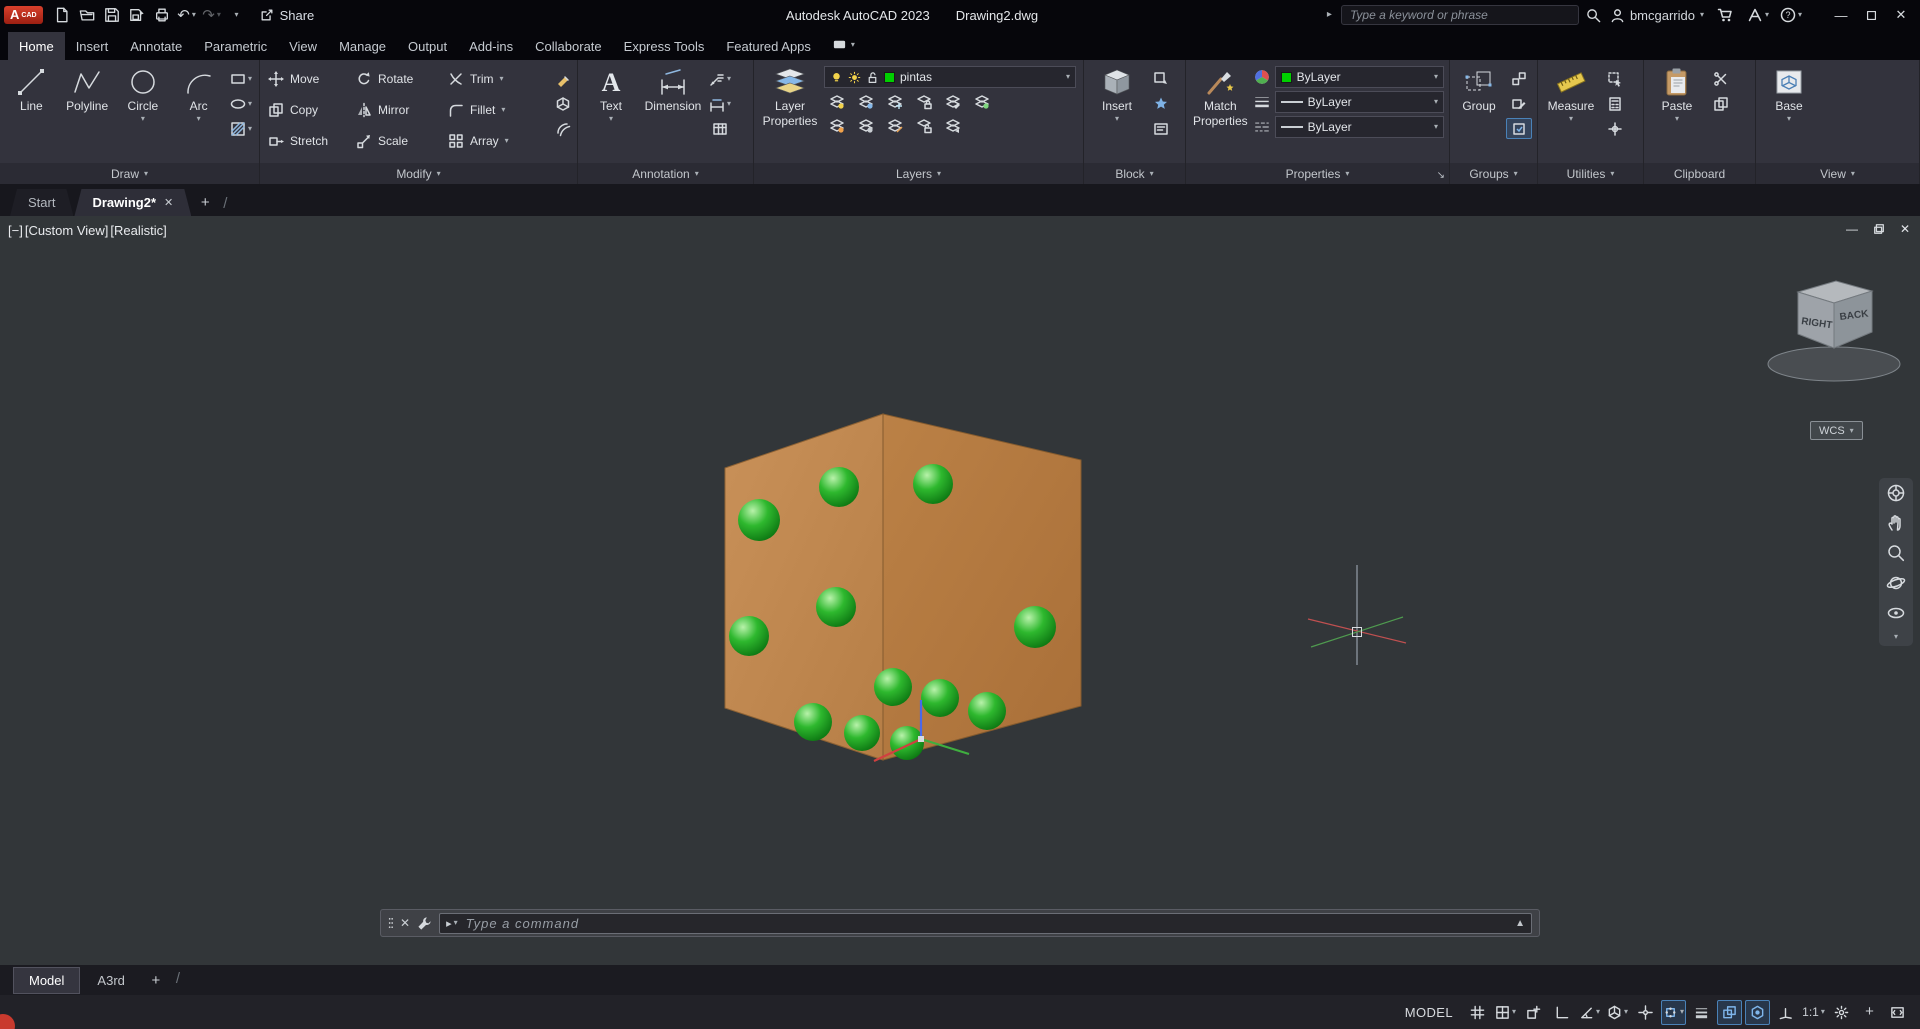 This screenshot has width=1920, height=1029. Describe the element at coordinates (1533, 1012) in the screenshot. I see `infer-constraints-toggle` at that location.